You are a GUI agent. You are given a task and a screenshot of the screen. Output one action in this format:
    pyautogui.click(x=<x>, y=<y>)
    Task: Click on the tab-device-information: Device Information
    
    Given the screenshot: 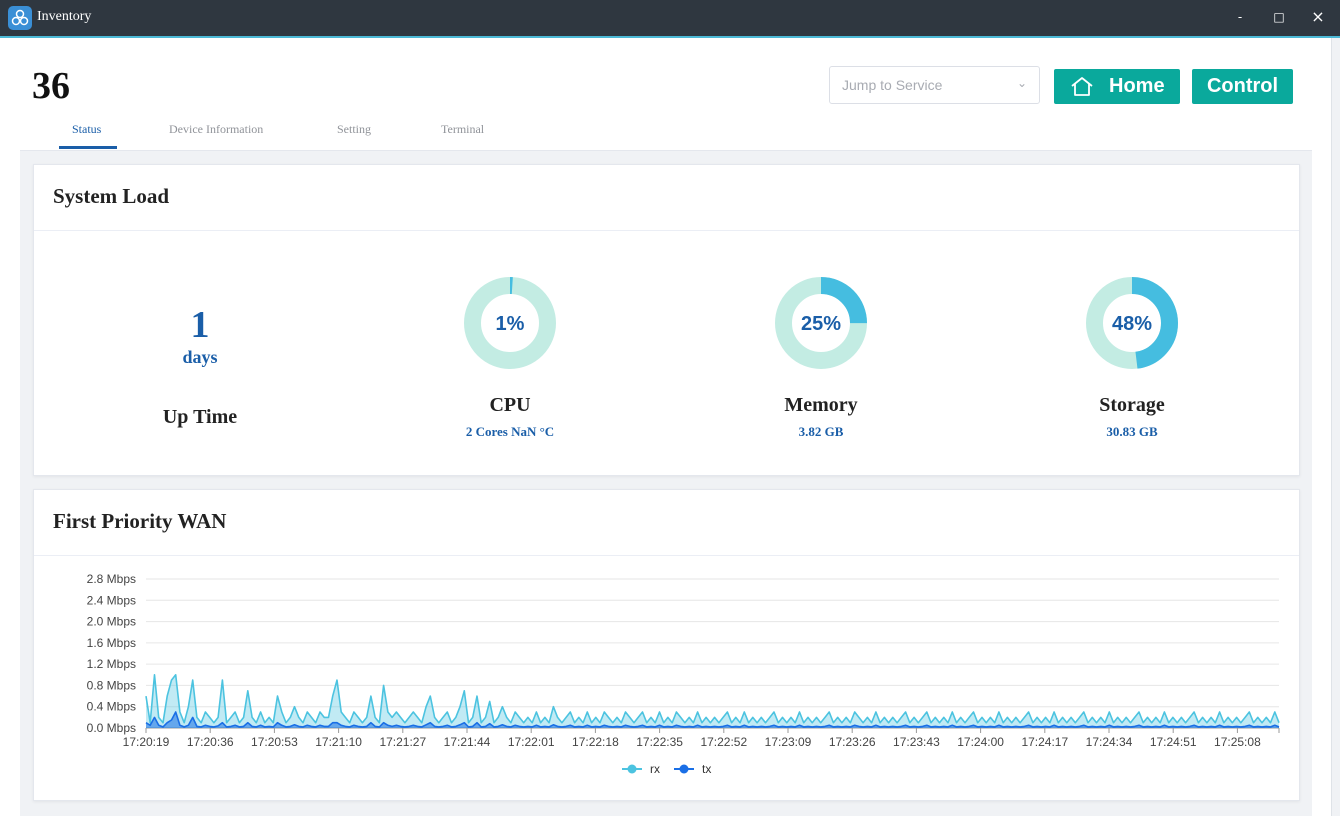 What is the action you would take?
    pyautogui.click(x=216, y=129)
    